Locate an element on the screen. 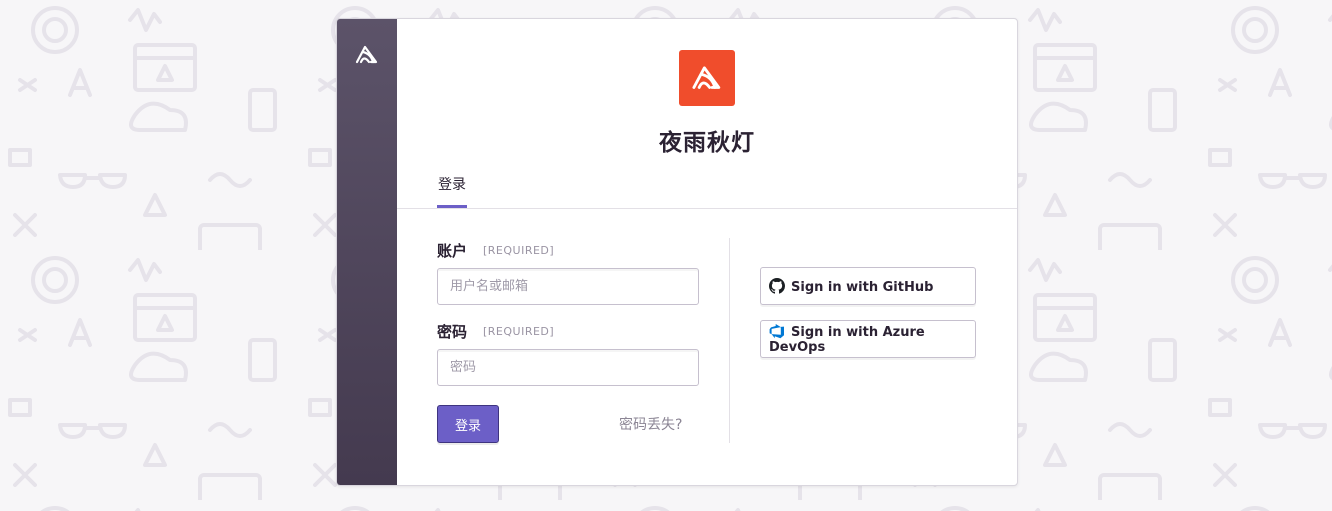 The image size is (1332, 511). github-signin-label: Sign in with GitHub is located at coordinates (862, 287).